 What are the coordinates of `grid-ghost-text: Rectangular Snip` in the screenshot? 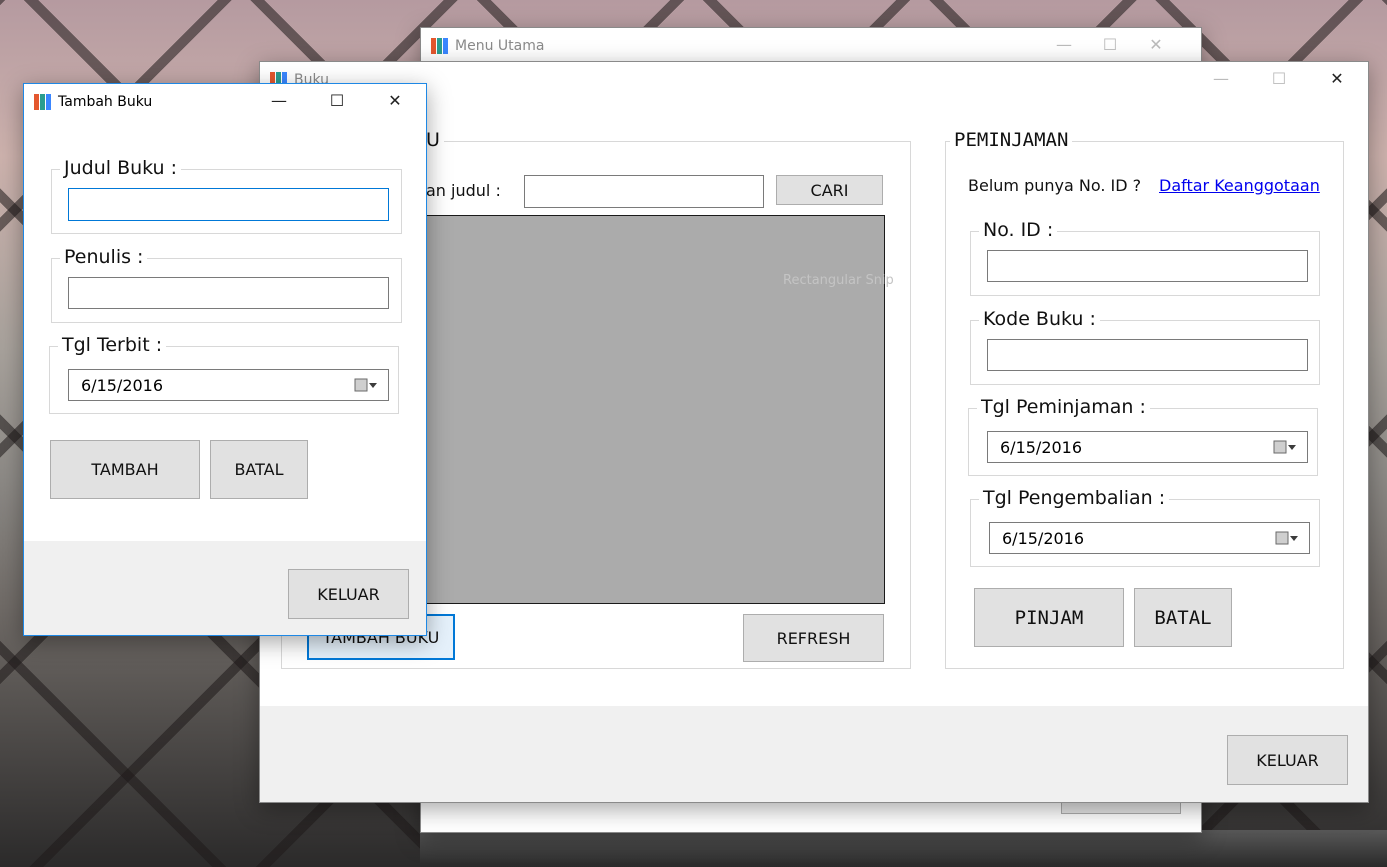 It's located at (838, 280).